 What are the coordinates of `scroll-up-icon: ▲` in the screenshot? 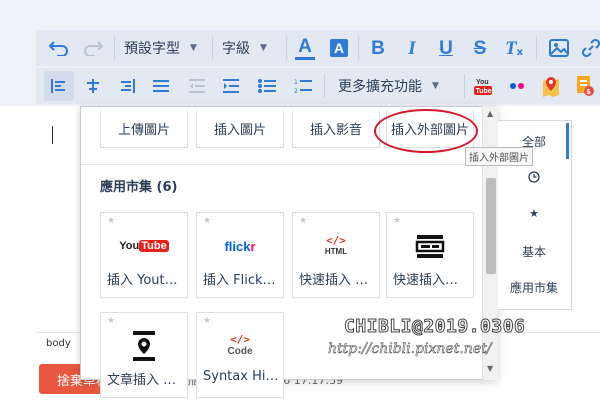 It's located at (490, 113).